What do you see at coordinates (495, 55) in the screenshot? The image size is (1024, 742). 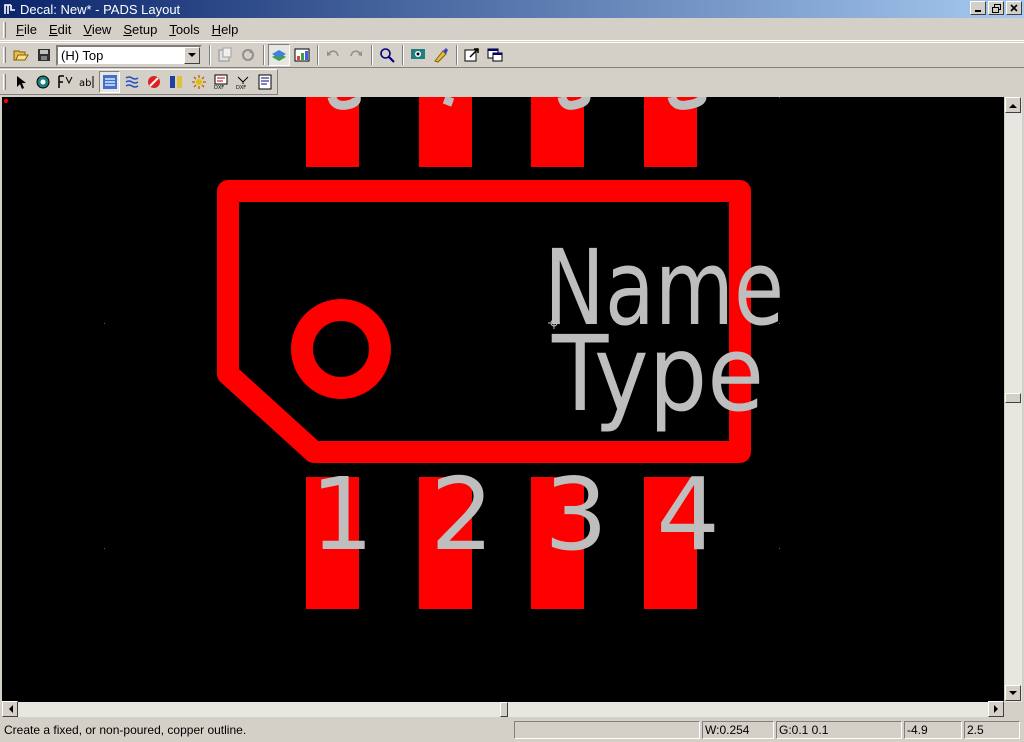 I see `window-icon` at bounding box center [495, 55].